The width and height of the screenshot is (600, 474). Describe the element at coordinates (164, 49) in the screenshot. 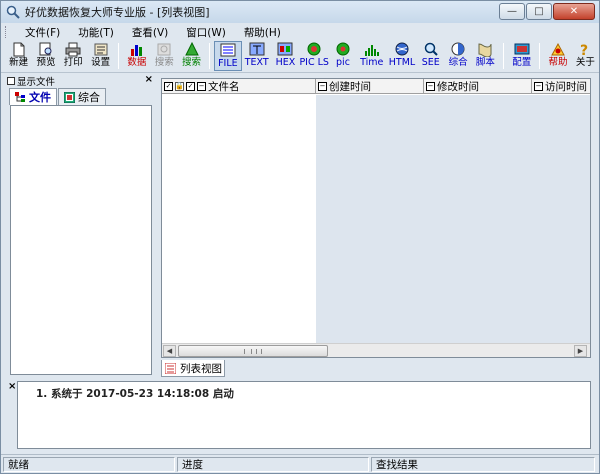

I see `search-disabled-icon` at that location.